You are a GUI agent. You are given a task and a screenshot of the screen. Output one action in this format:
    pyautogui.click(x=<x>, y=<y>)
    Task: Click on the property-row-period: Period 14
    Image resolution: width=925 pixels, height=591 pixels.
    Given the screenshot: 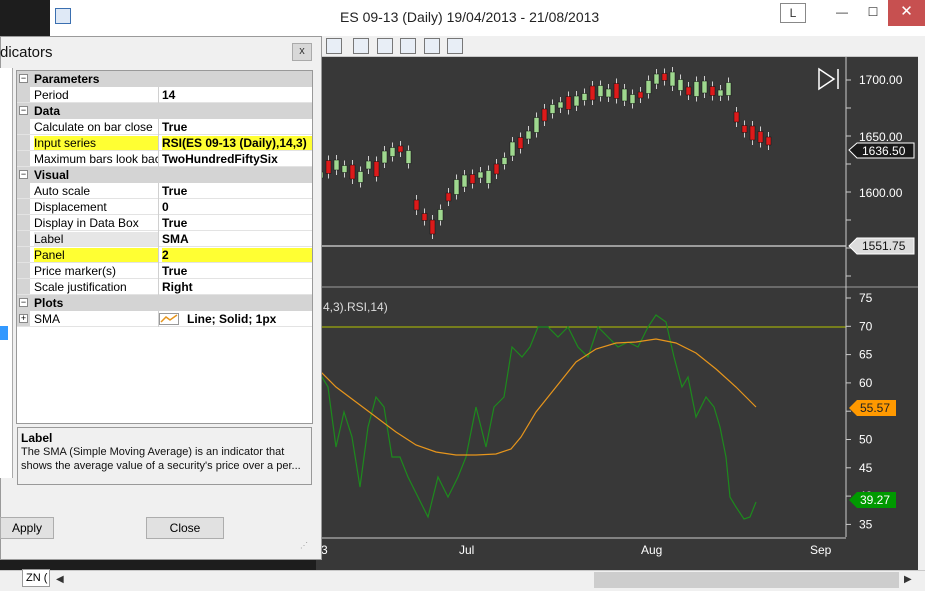 What is the action you would take?
    pyautogui.click(x=164, y=95)
    